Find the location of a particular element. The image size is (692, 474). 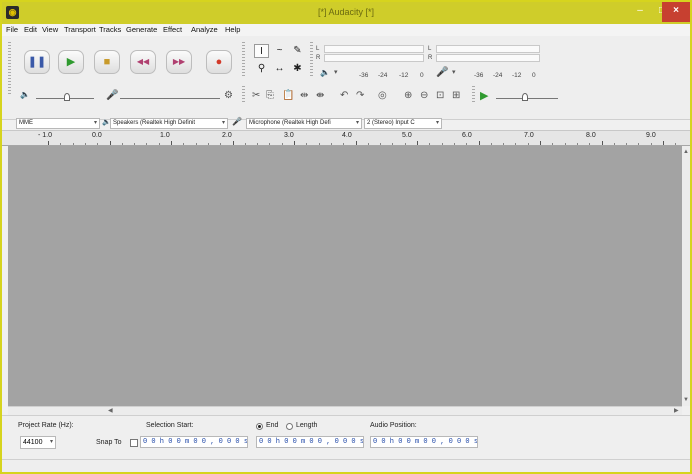

time-shift-tool-icon: ↔ is located at coordinates (279, 69).